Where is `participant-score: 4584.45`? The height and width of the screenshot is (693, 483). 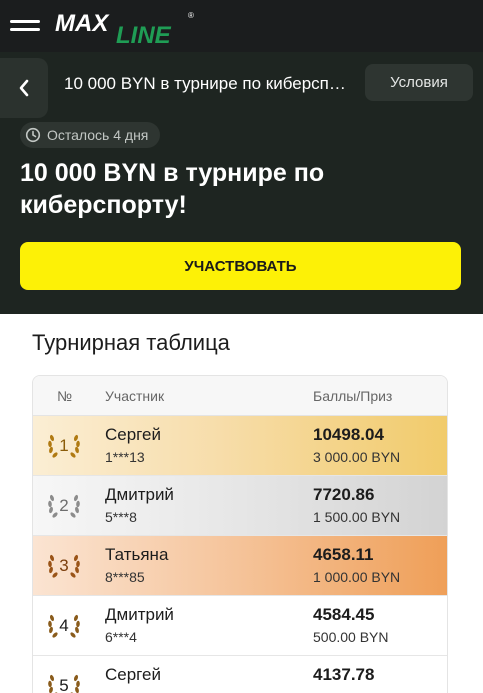 participant-score: 4584.45 is located at coordinates (344, 614).